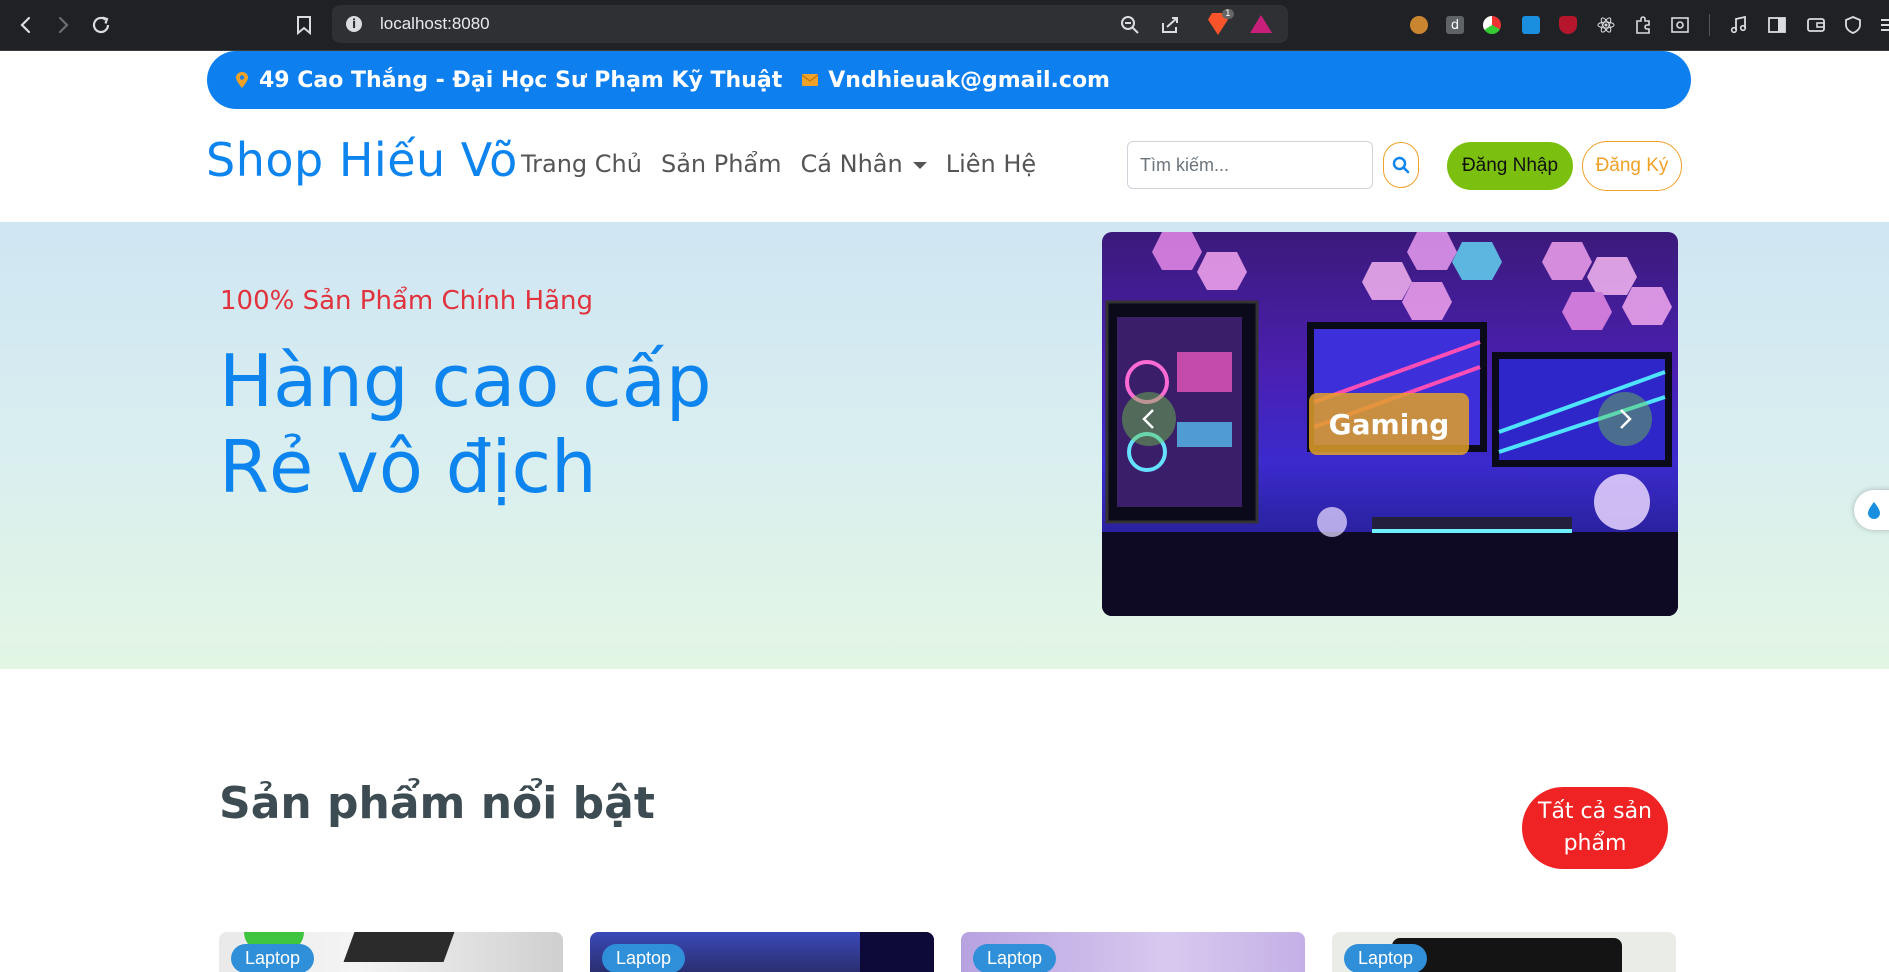 This screenshot has height=972, width=1889. What do you see at coordinates (1455, 25) in the screenshot?
I see `d-extension-icon: d` at bounding box center [1455, 25].